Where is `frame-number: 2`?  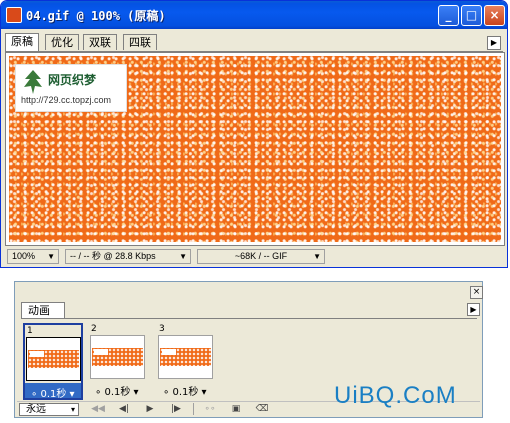 frame-number: 2 is located at coordinates (94, 329).